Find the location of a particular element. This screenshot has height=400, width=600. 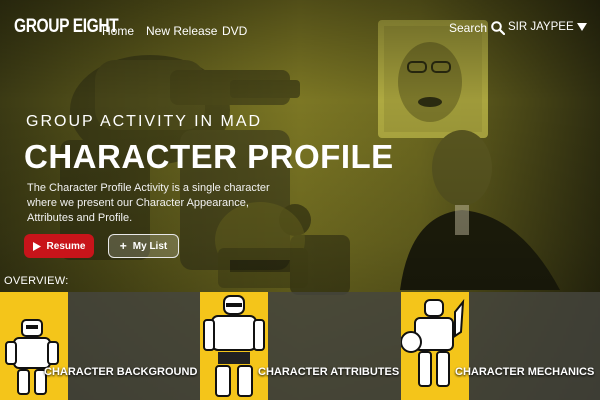

robocop-cartoon-icon is located at coordinates (234, 346).